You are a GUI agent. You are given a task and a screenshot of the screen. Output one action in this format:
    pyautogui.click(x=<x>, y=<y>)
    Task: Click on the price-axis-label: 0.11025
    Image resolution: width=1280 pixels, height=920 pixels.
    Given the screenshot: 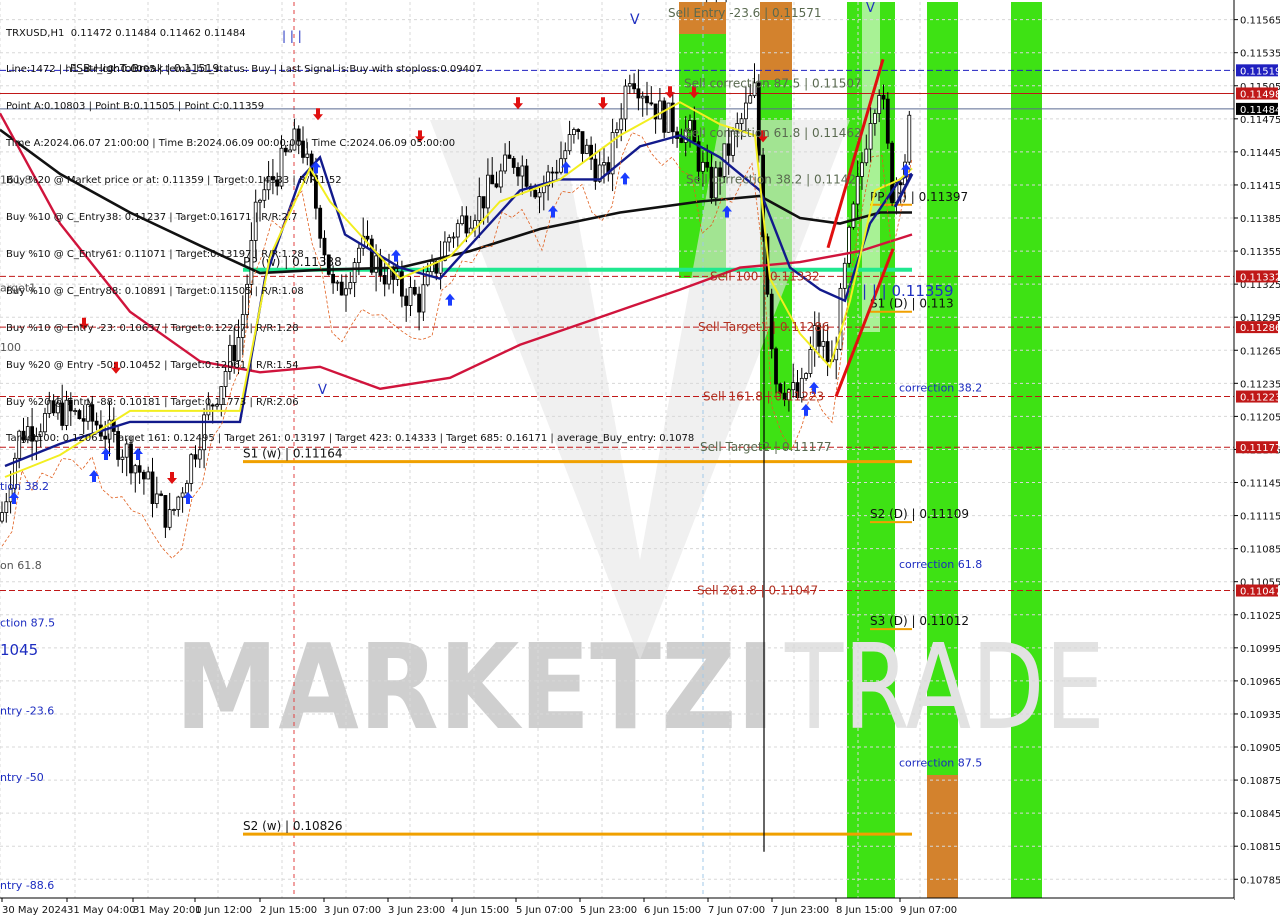 What is the action you would take?
    pyautogui.click(x=1260, y=616)
    